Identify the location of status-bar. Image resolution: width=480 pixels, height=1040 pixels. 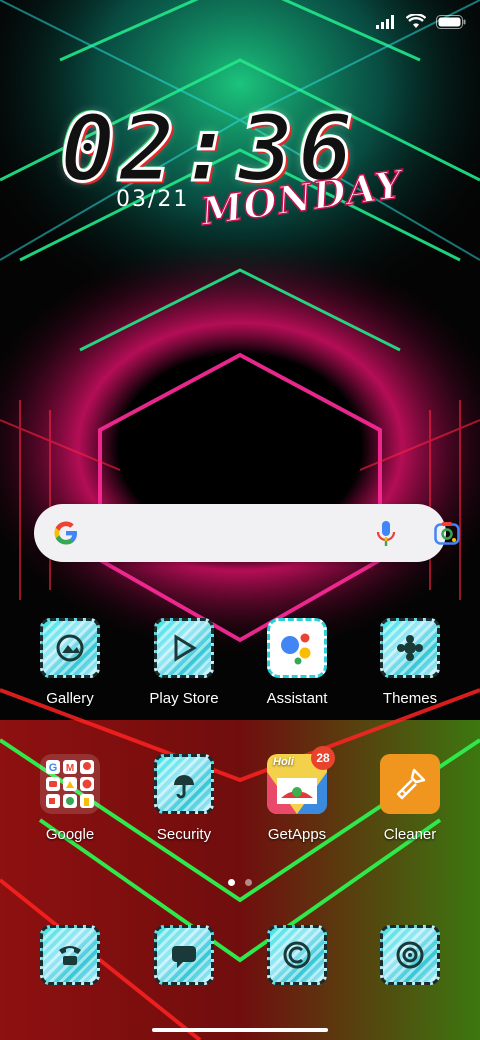
(421, 21).